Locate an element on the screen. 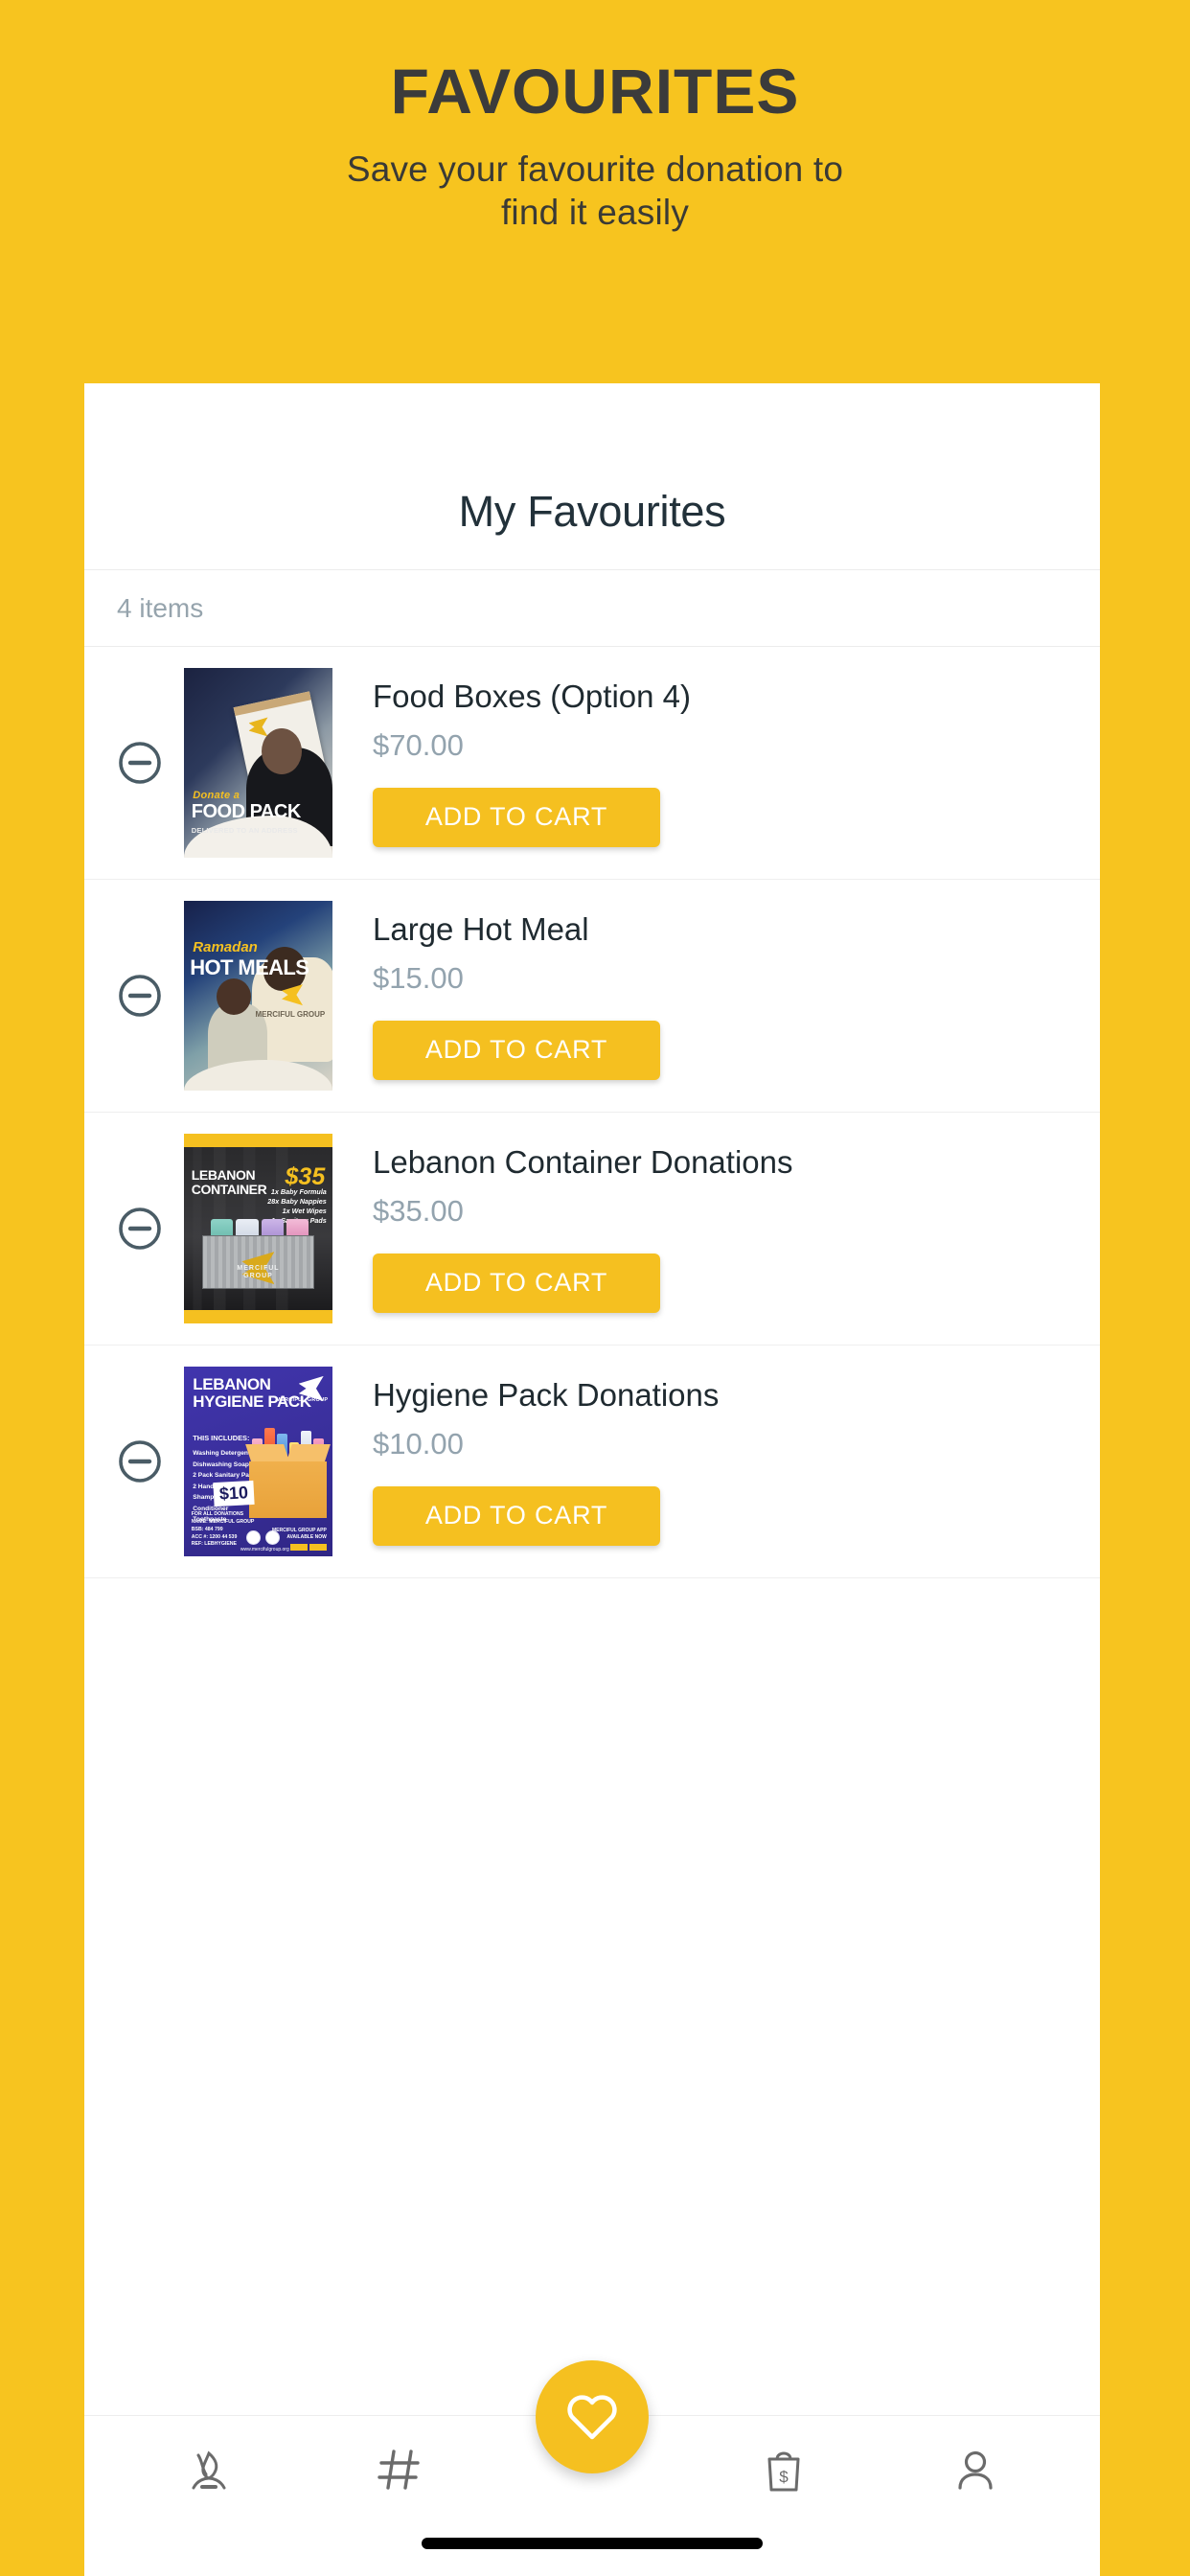  product-price: $15.00 is located at coordinates (419, 977).